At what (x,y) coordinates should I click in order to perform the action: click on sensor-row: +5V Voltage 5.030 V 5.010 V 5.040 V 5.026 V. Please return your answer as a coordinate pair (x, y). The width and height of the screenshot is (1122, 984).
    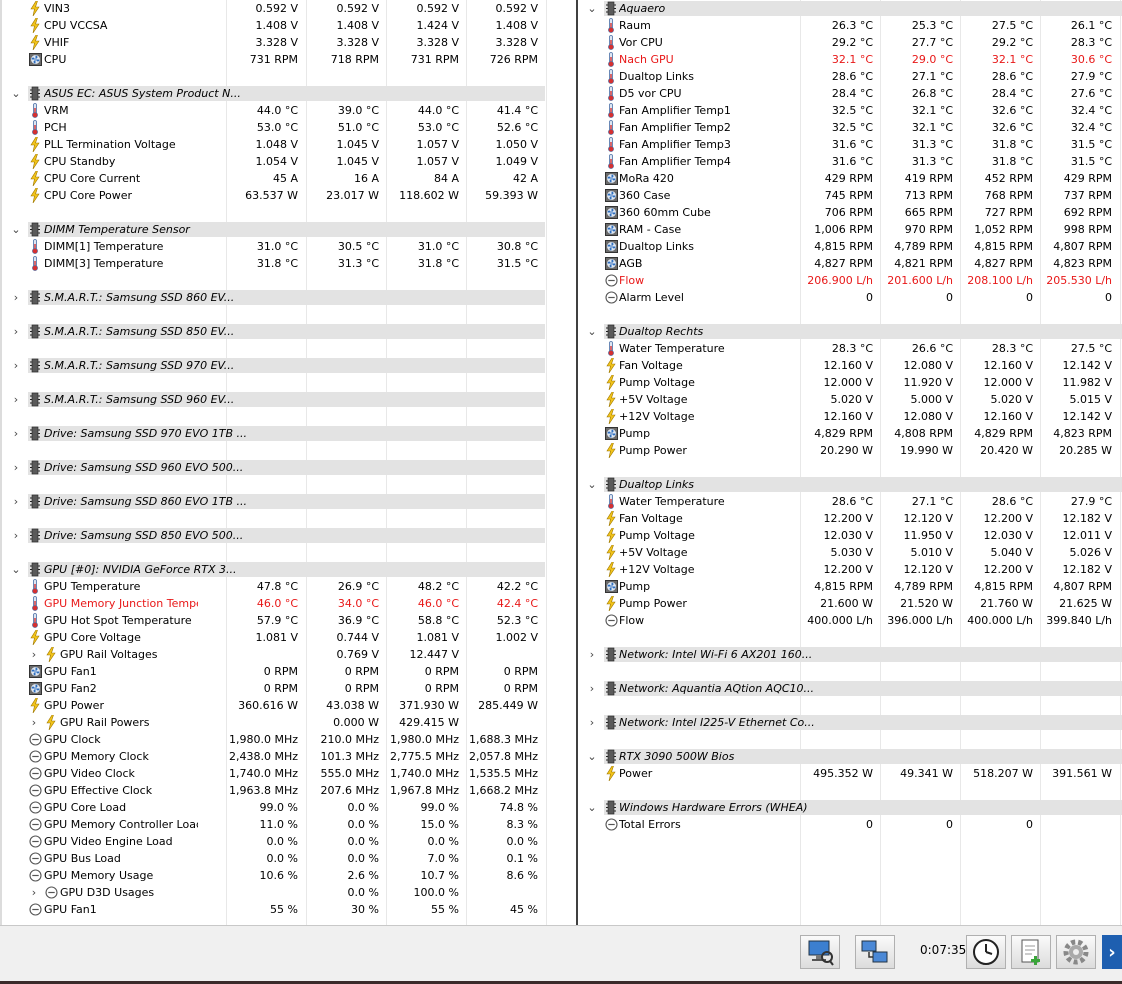
    Looking at the image, I should click on (851, 552).